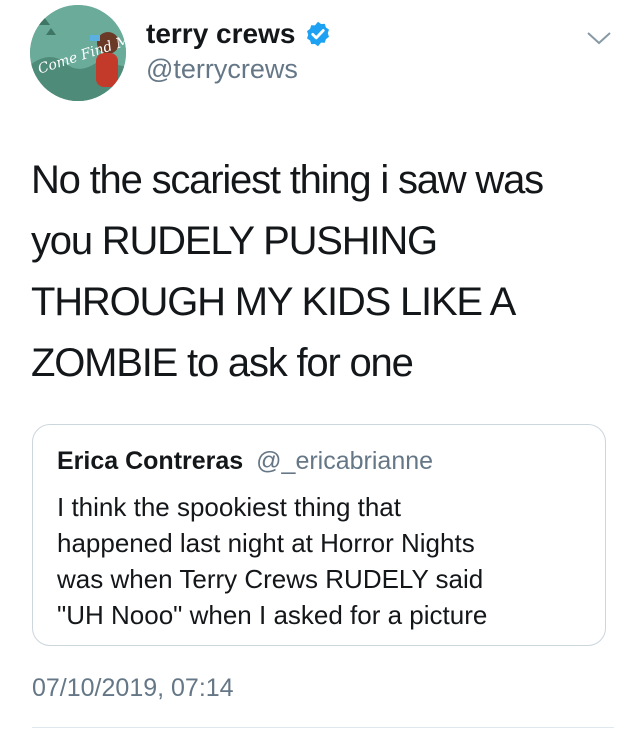 Image resolution: width=640 pixels, height=746 pixels. Describe the element at coordinates (287, 180) in the screenshot. I see `tweet-line: No the scariest thing i saw was` at that location.